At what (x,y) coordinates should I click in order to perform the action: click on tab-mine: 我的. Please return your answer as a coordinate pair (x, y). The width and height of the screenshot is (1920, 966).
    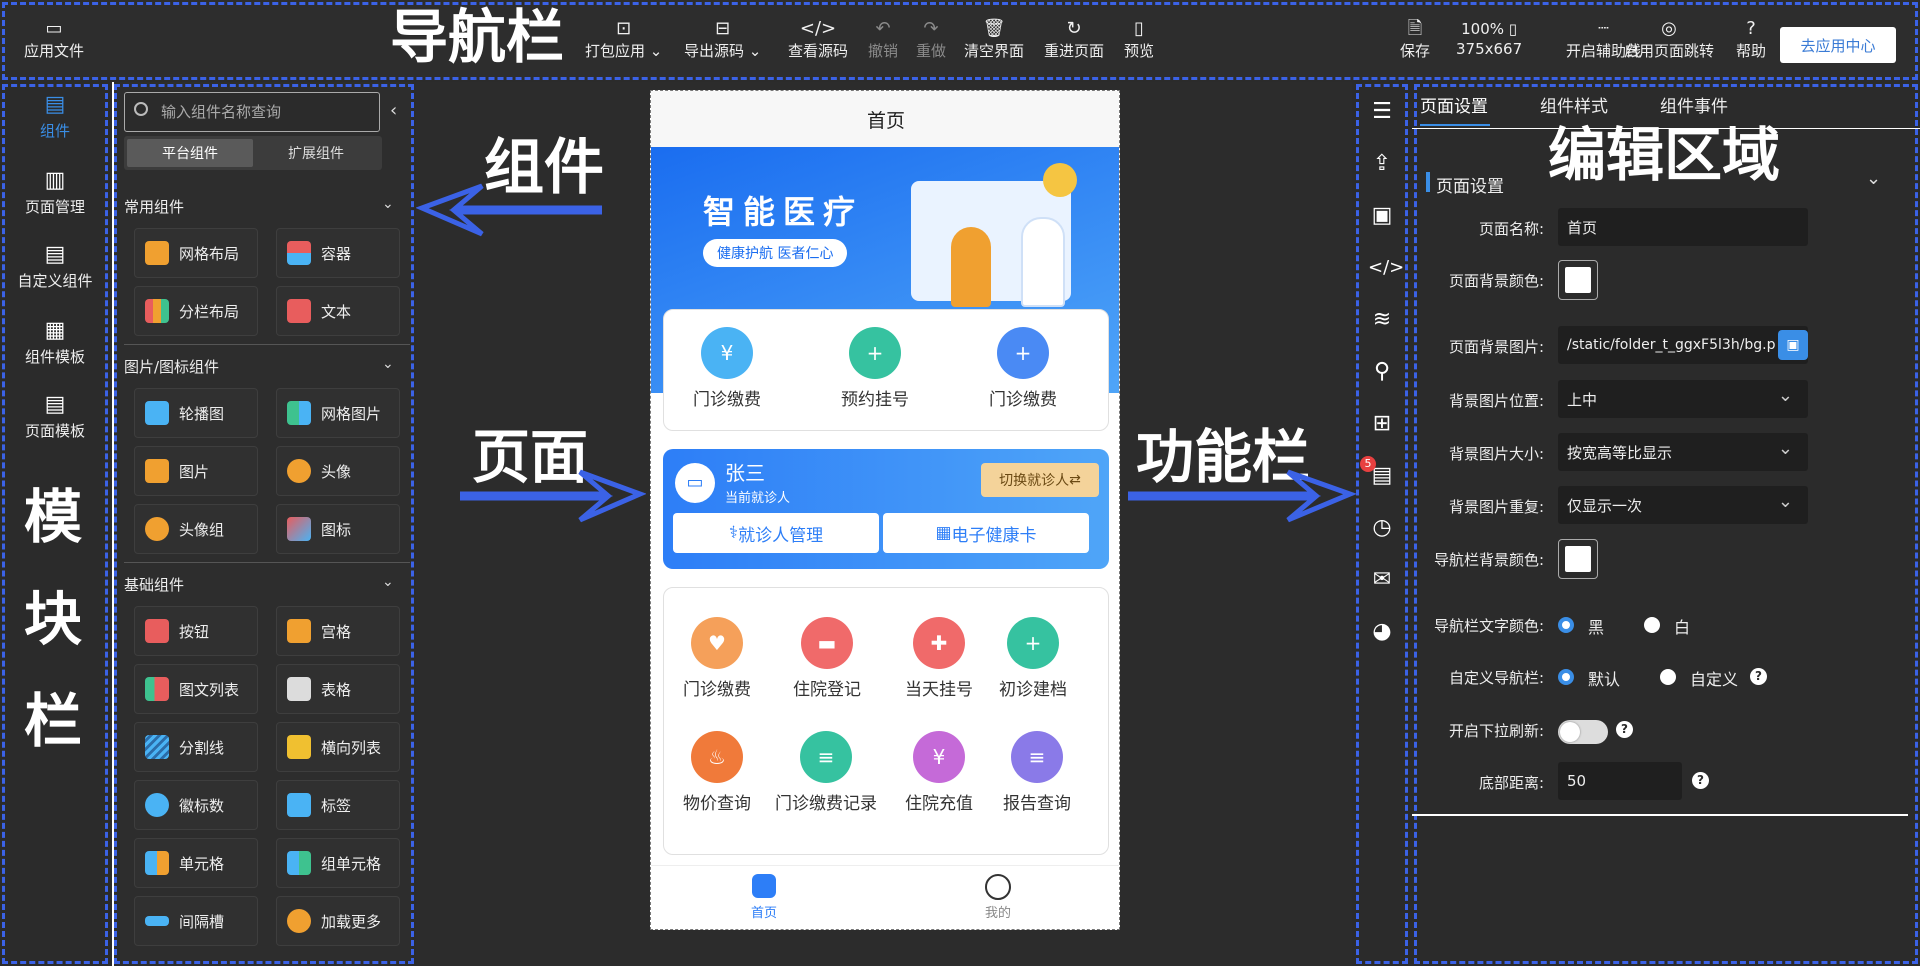
    Looking at the image, I should click on (998, 897).